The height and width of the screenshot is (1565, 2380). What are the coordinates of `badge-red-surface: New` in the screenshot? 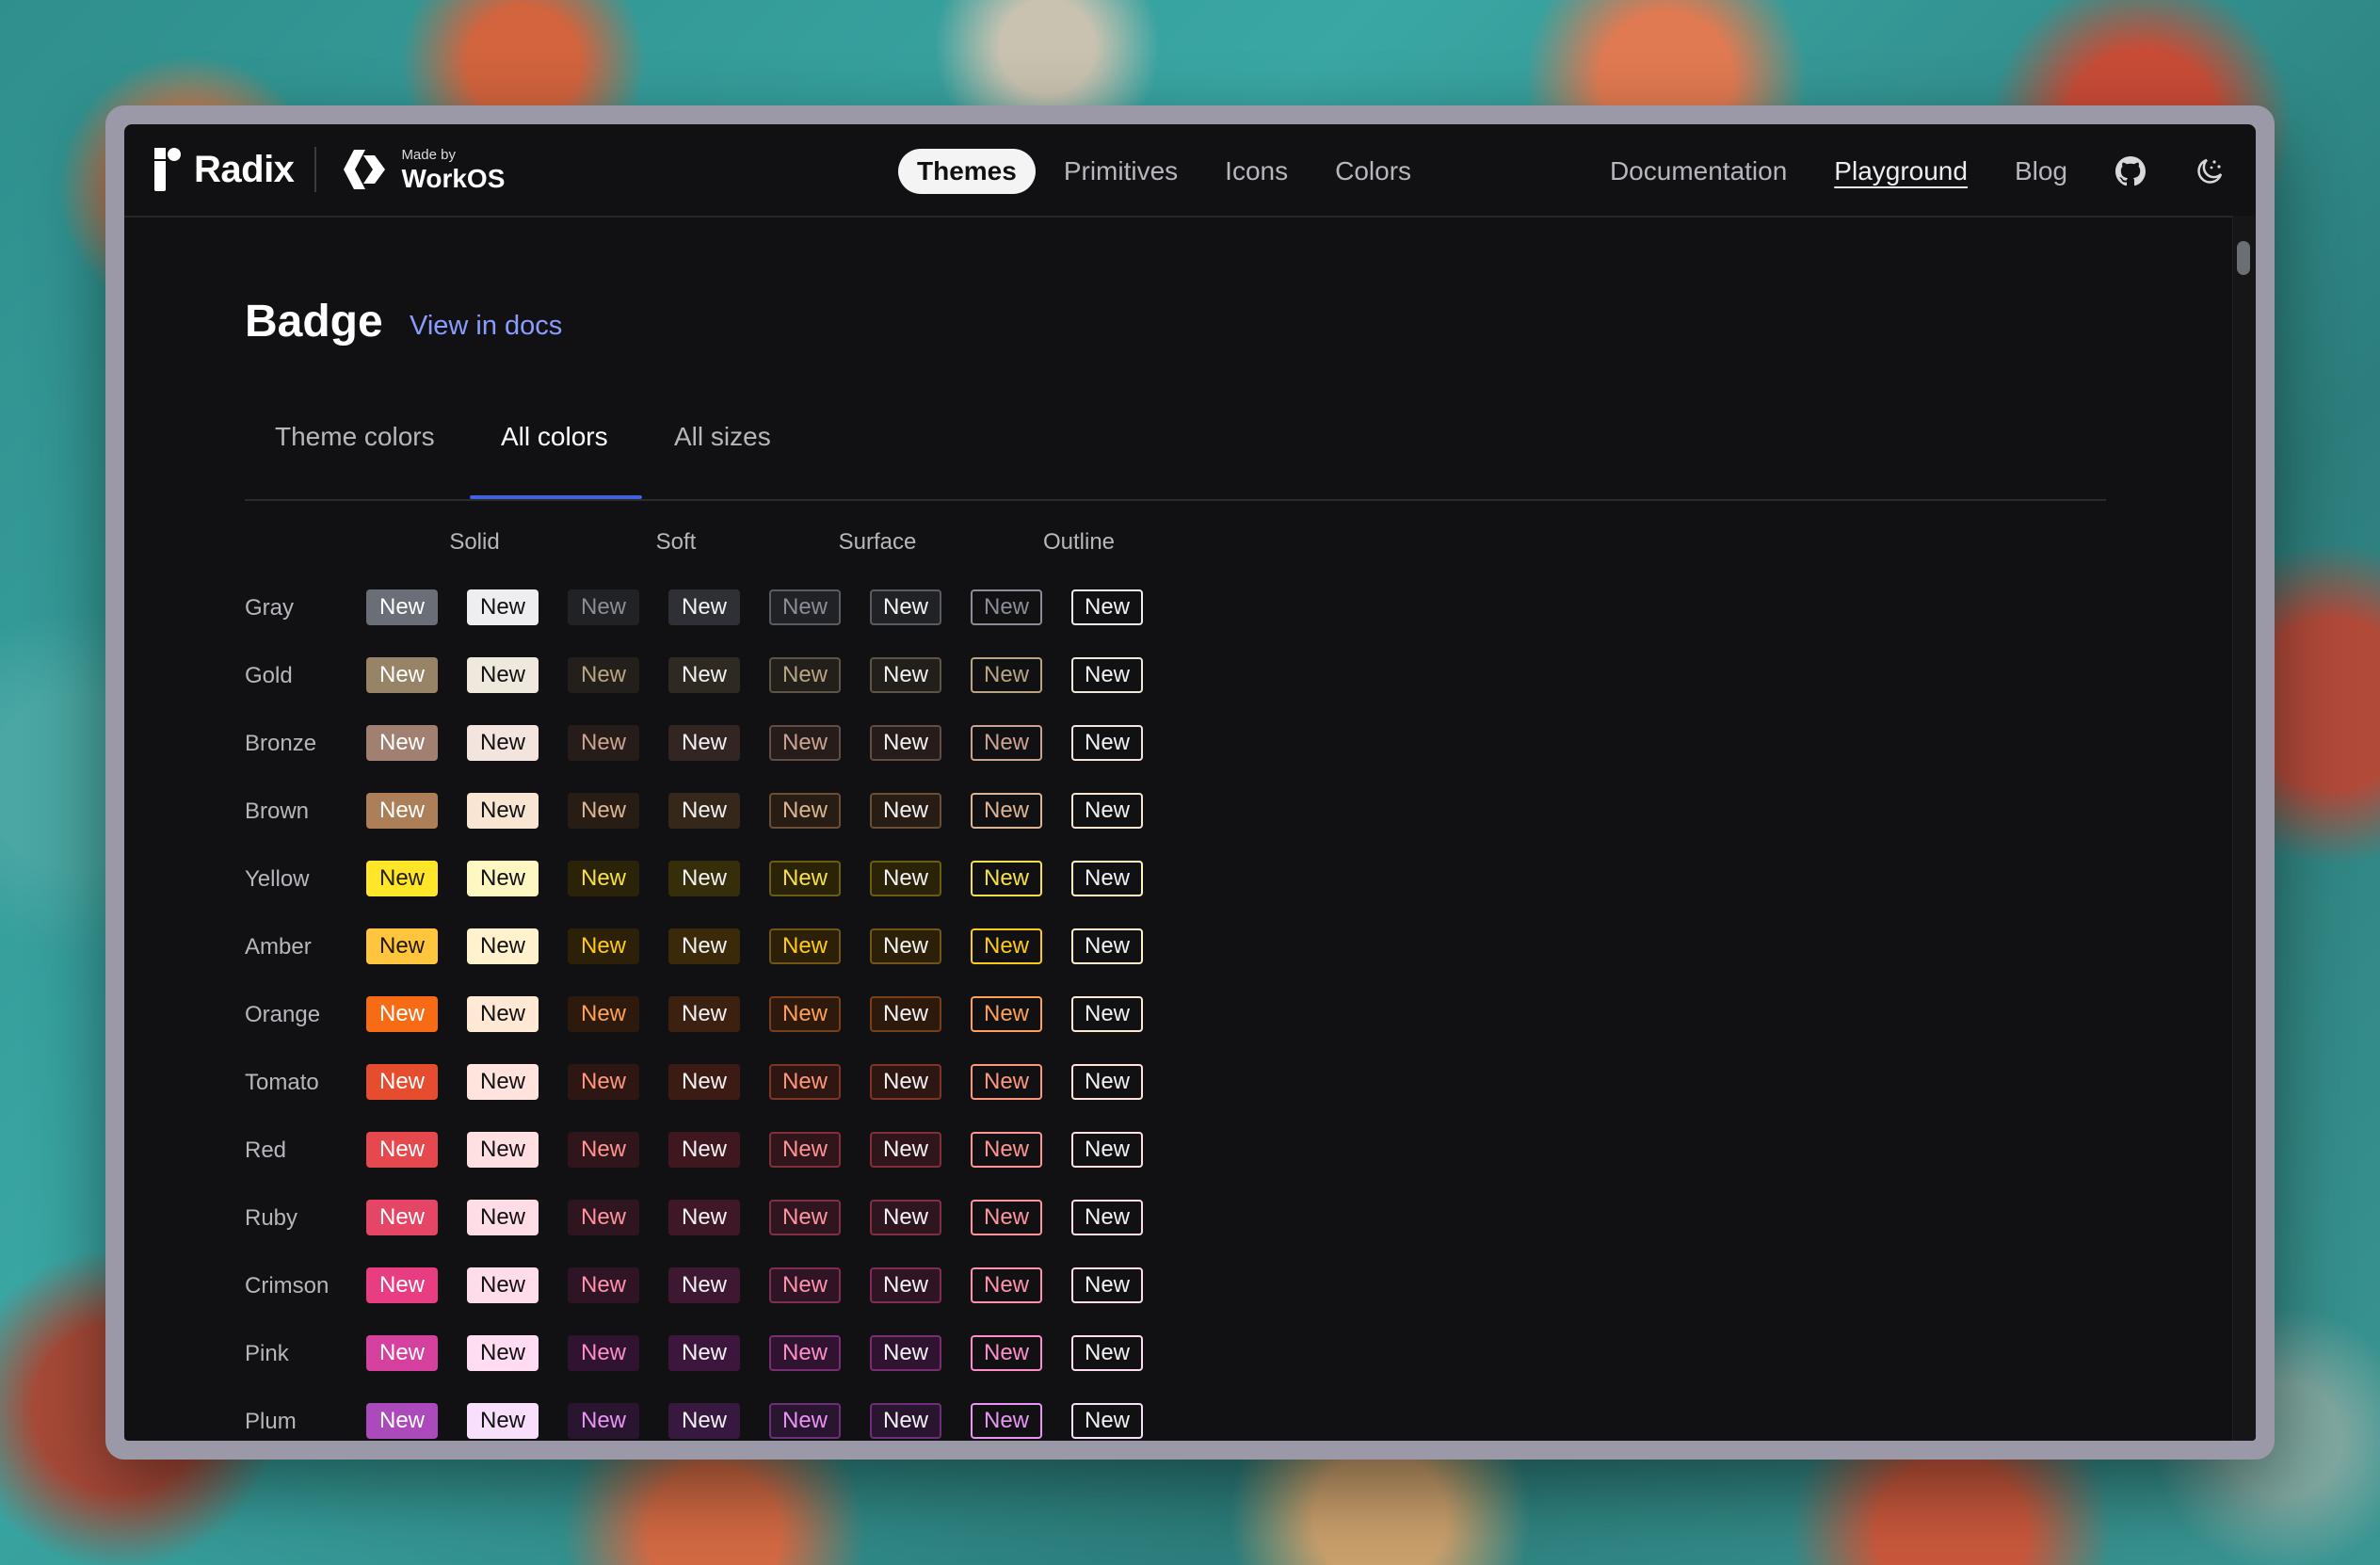 It's located at (805, 1150).